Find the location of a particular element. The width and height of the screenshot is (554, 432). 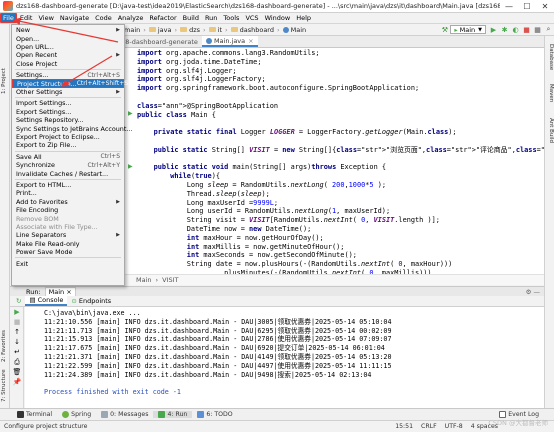

down-icon: ↓ is located at coordinates (17, 342).